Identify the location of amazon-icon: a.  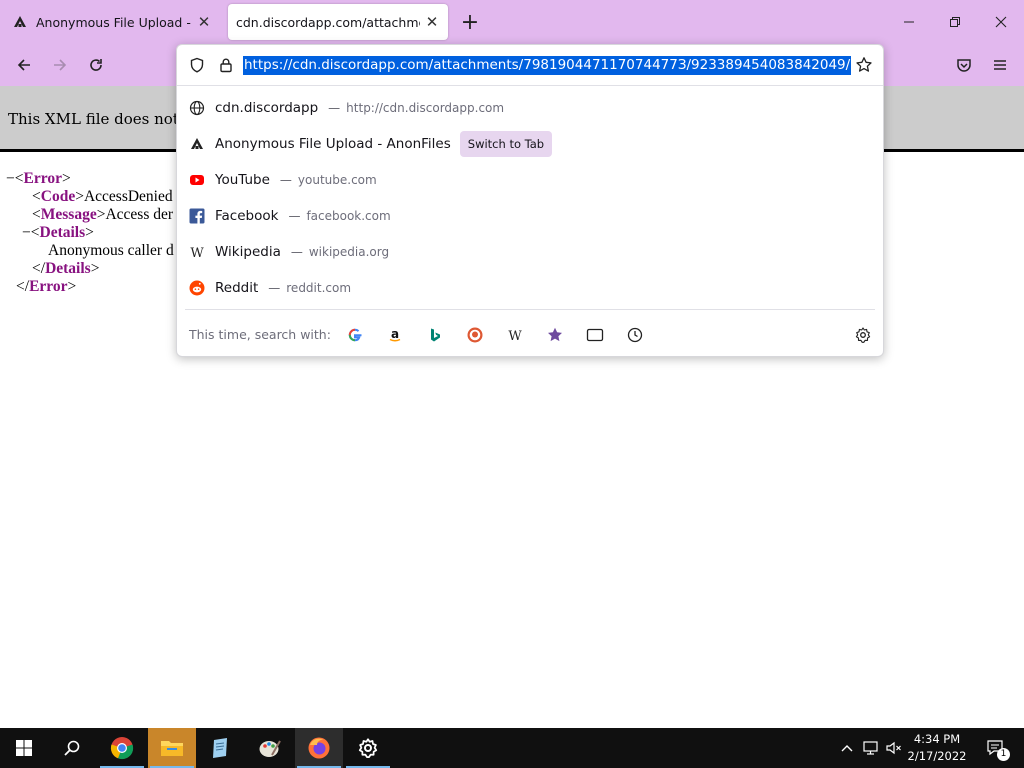
(395, 335).